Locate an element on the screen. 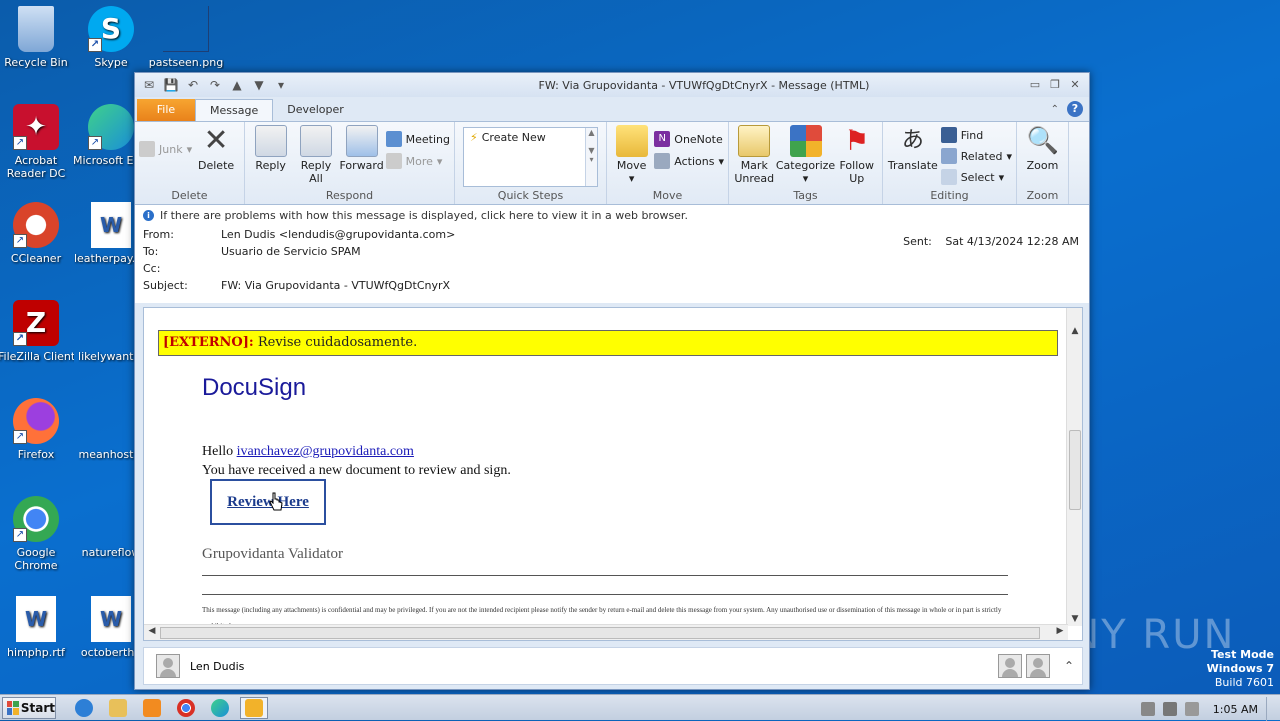 Image resolution: width=1280 pixels, height=721 pixels. select-button: Select ▾ is located at coordinates (976, 177).